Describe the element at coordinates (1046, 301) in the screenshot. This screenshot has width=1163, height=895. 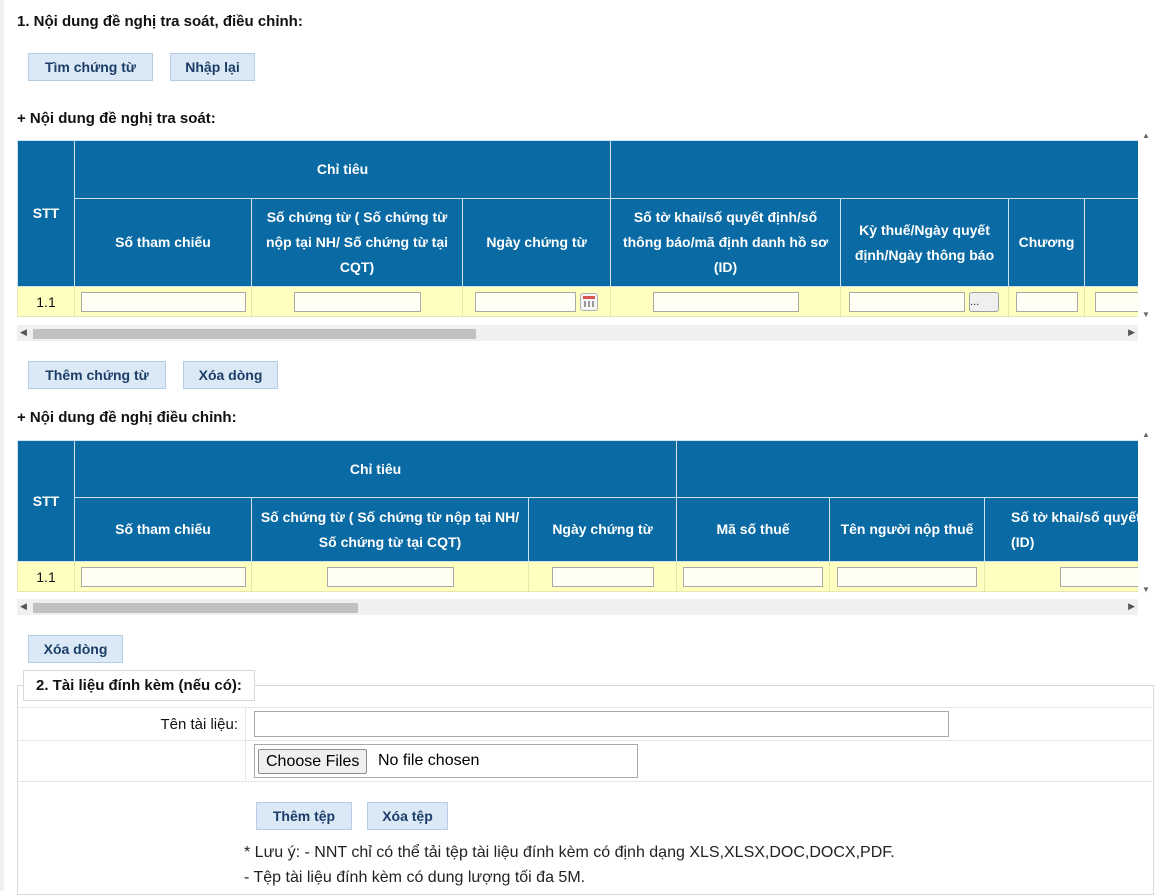
I see `chapter-input` at that location.